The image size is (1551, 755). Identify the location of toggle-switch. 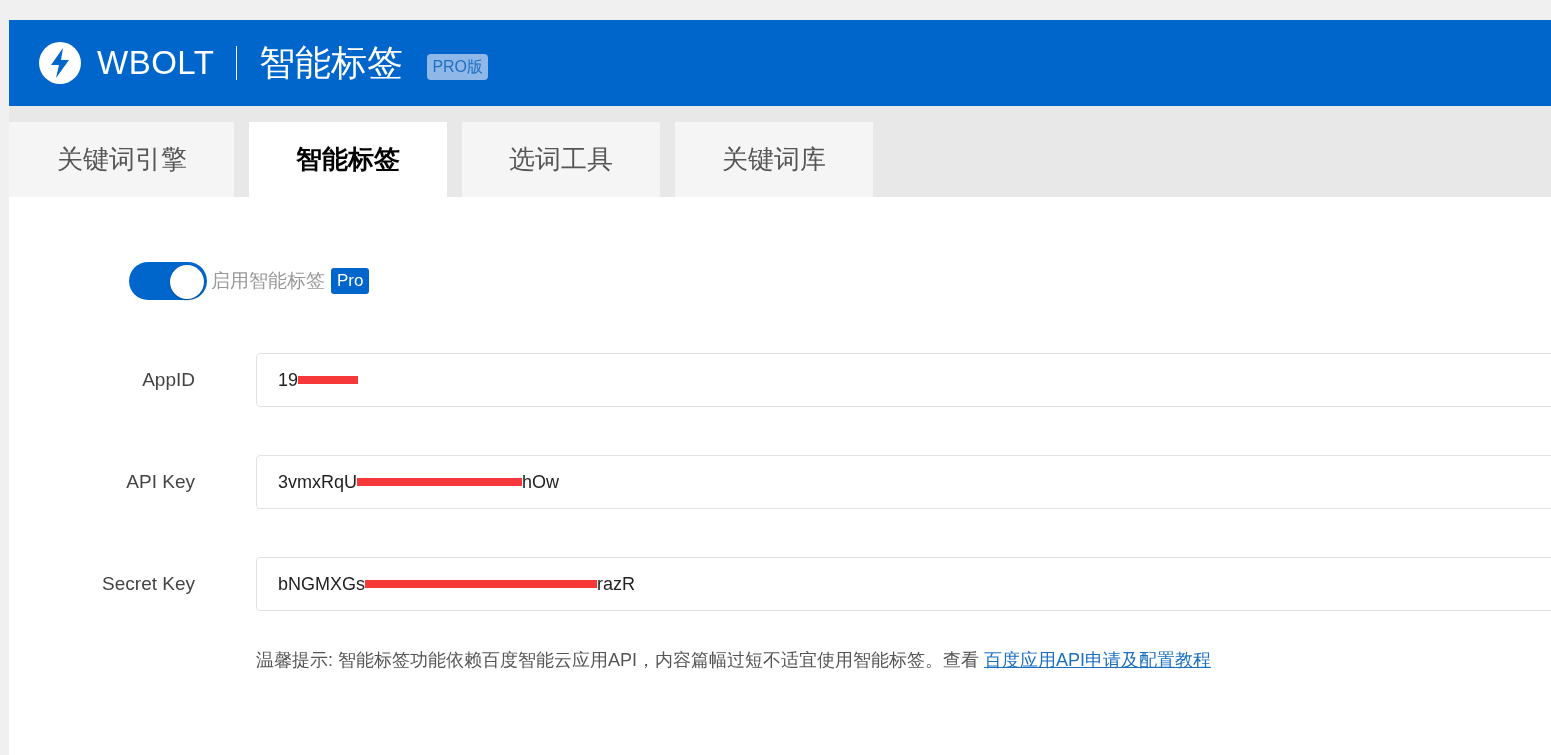
(168, 281).